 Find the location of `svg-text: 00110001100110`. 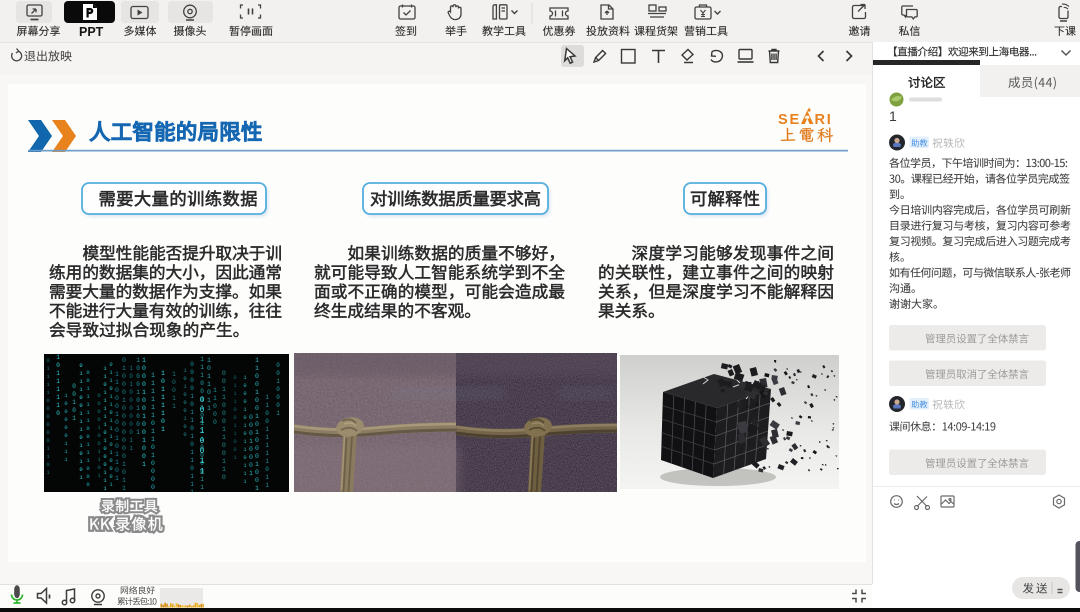

svg-text: 00110001100110 is located at coordinates (224, 426).